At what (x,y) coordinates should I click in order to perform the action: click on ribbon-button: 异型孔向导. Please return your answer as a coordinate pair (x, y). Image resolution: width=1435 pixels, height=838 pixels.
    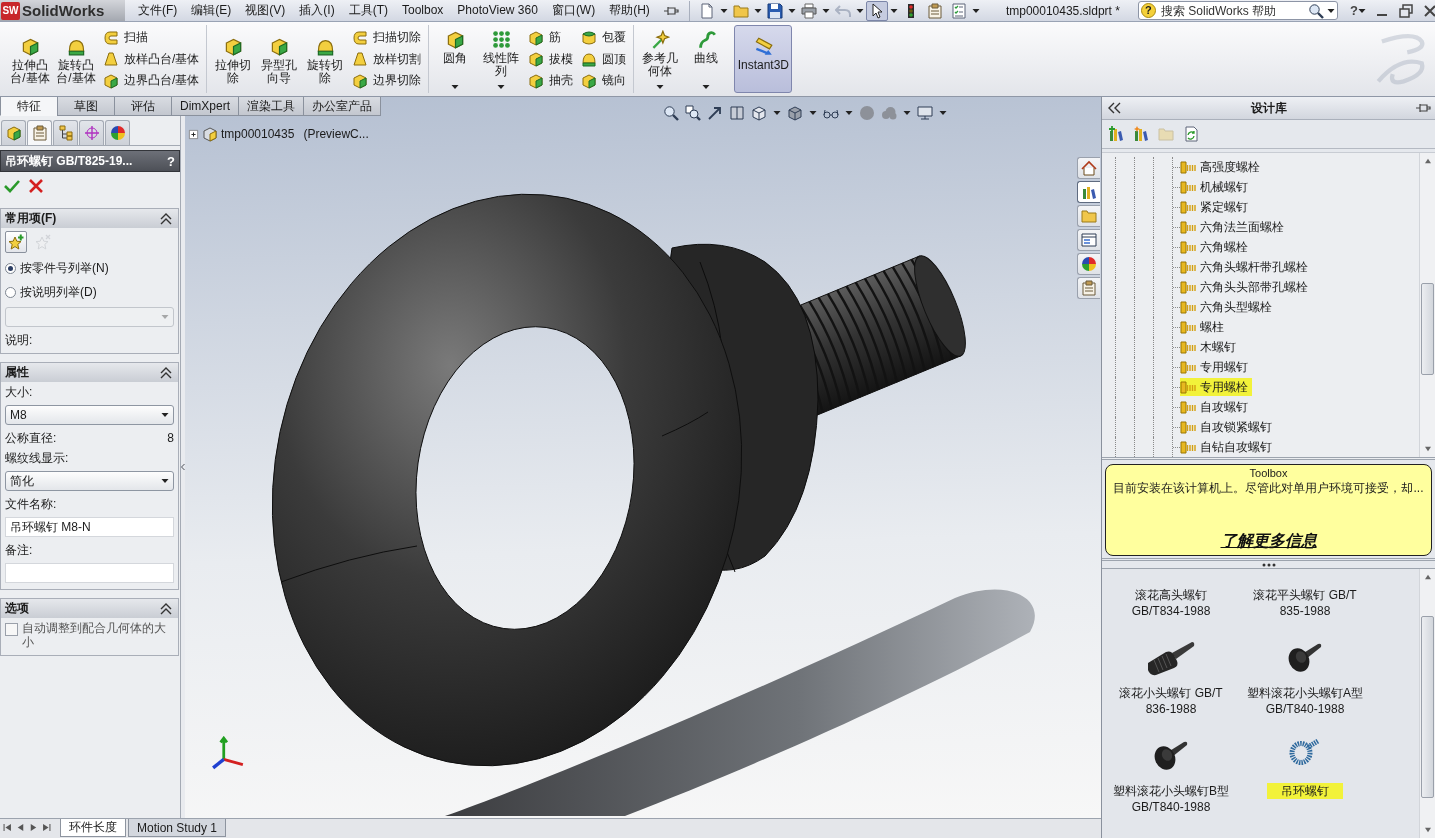
    Looking at the image, I should click on (279, 59).